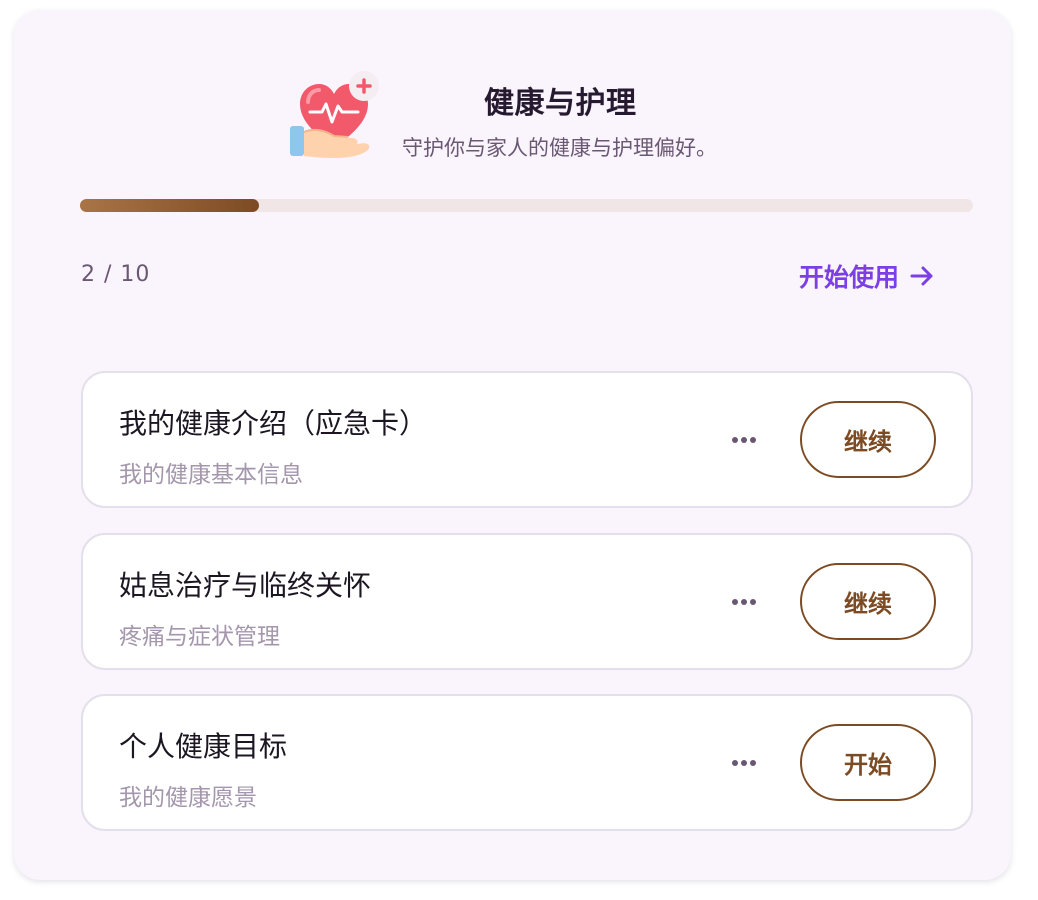  What do you see at coordinates (527, 601) in the screenshot?
I see `list-item: 姑息治疗与临终关怀 疼痛与症状管理 继续` at bounding box center [527, 601].